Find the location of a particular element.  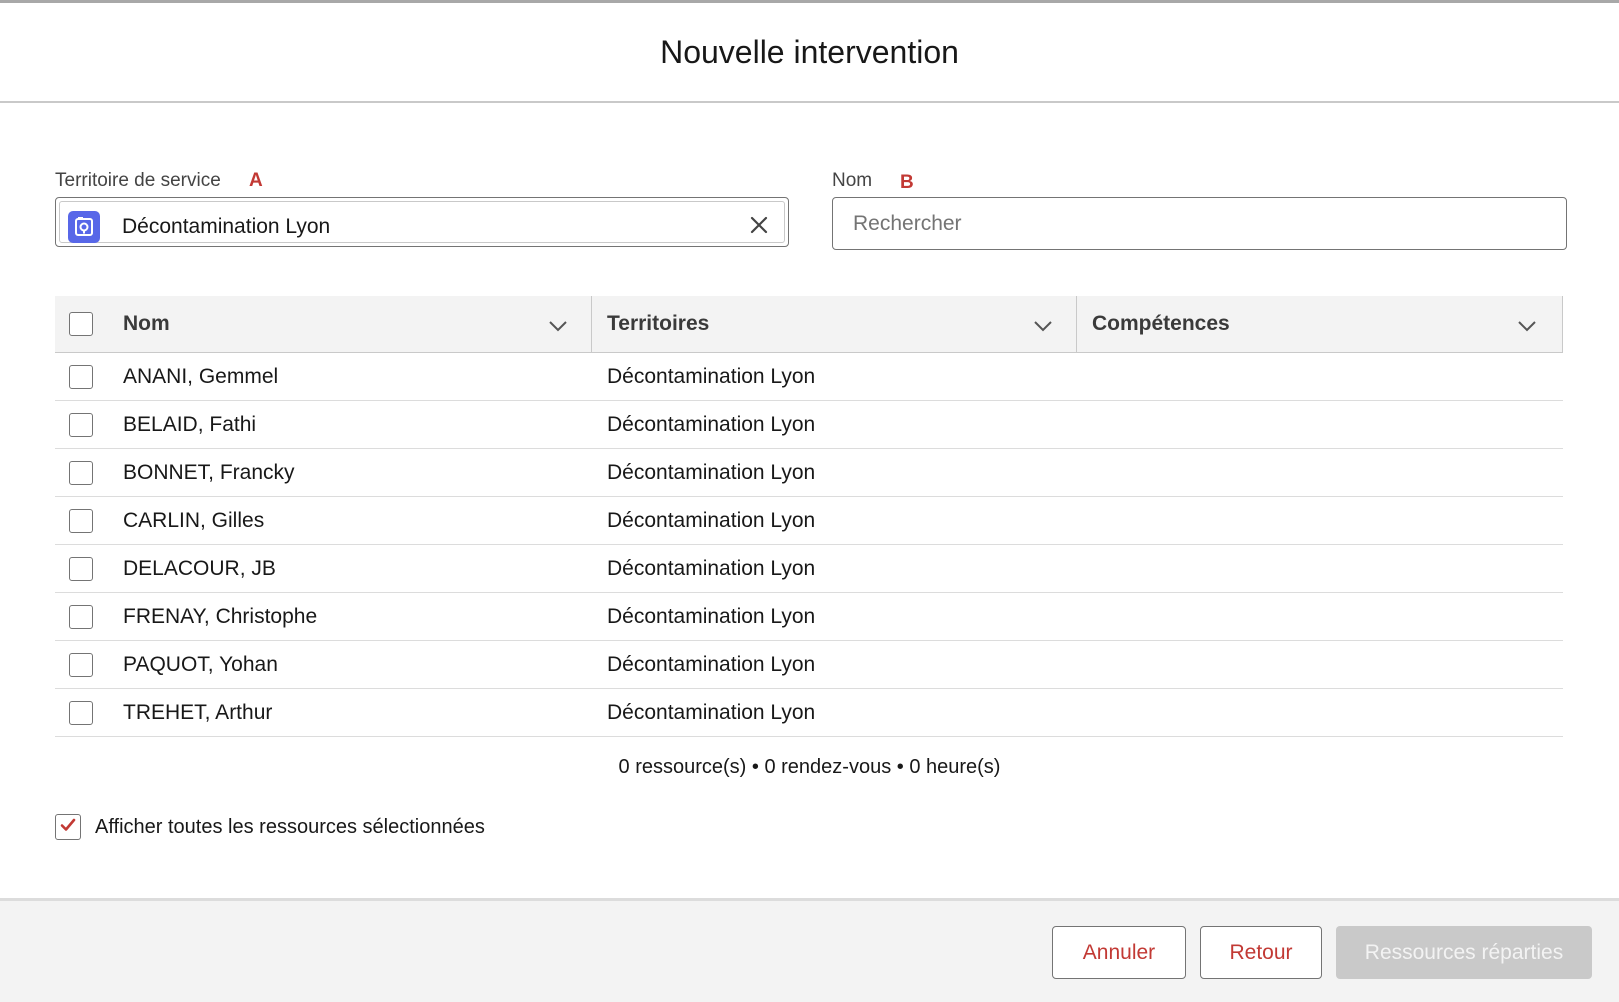

service-territory-marker: A is located at coordinates (256, 180).